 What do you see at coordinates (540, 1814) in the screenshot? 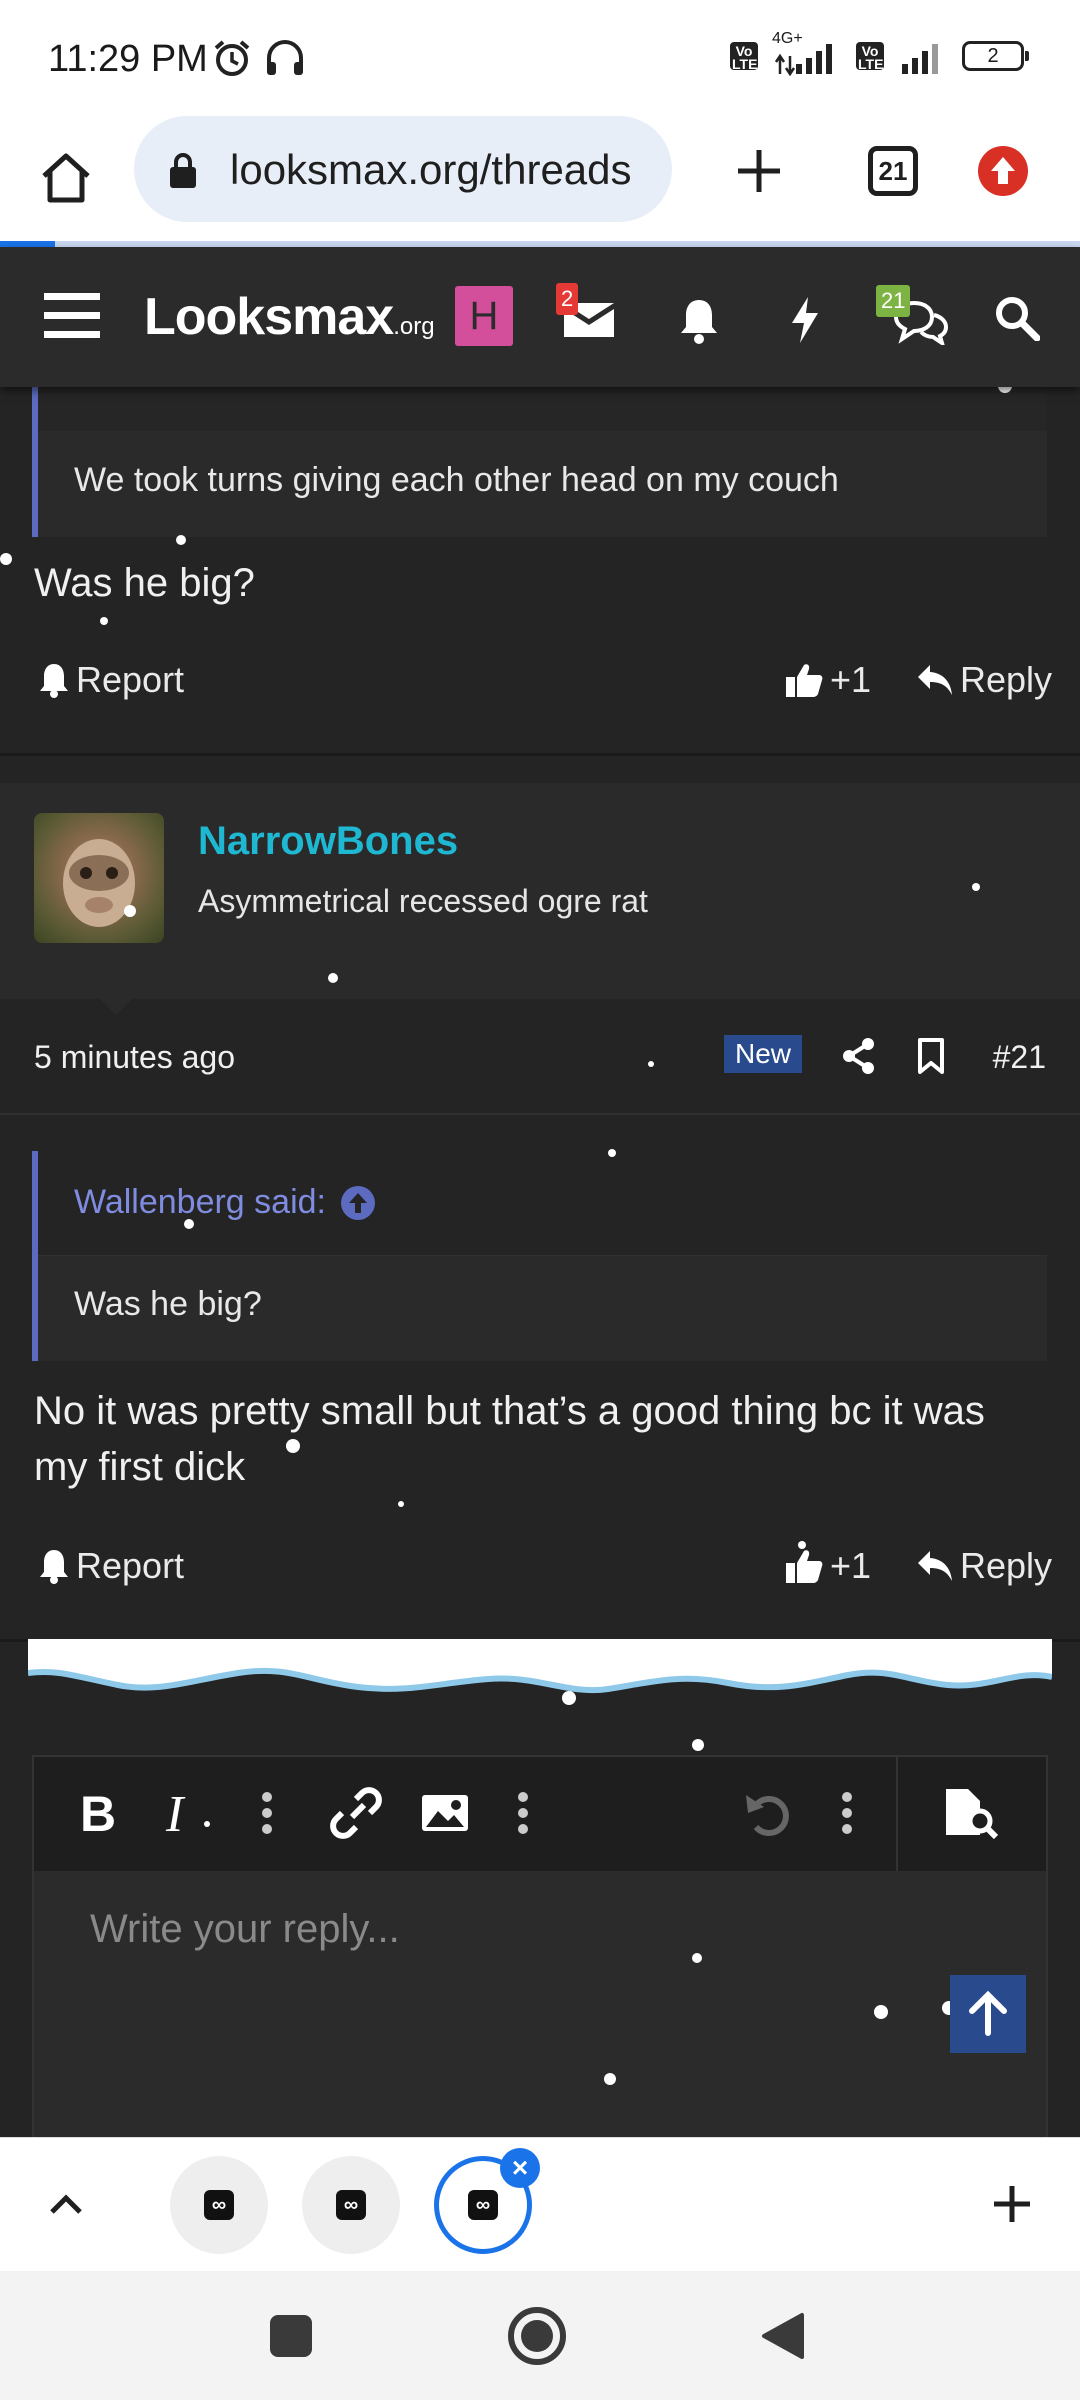
I see `editor-toolbar: B I` at bounding box center [540, 1814].